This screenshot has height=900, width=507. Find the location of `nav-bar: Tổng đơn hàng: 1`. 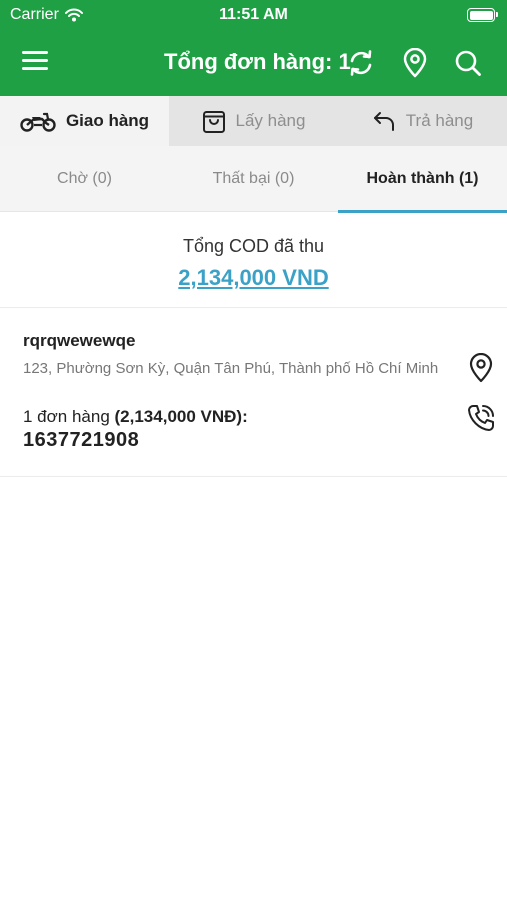

nav-bar: Tổng đơn hàng: 1 is located at coordinates (253, 64).